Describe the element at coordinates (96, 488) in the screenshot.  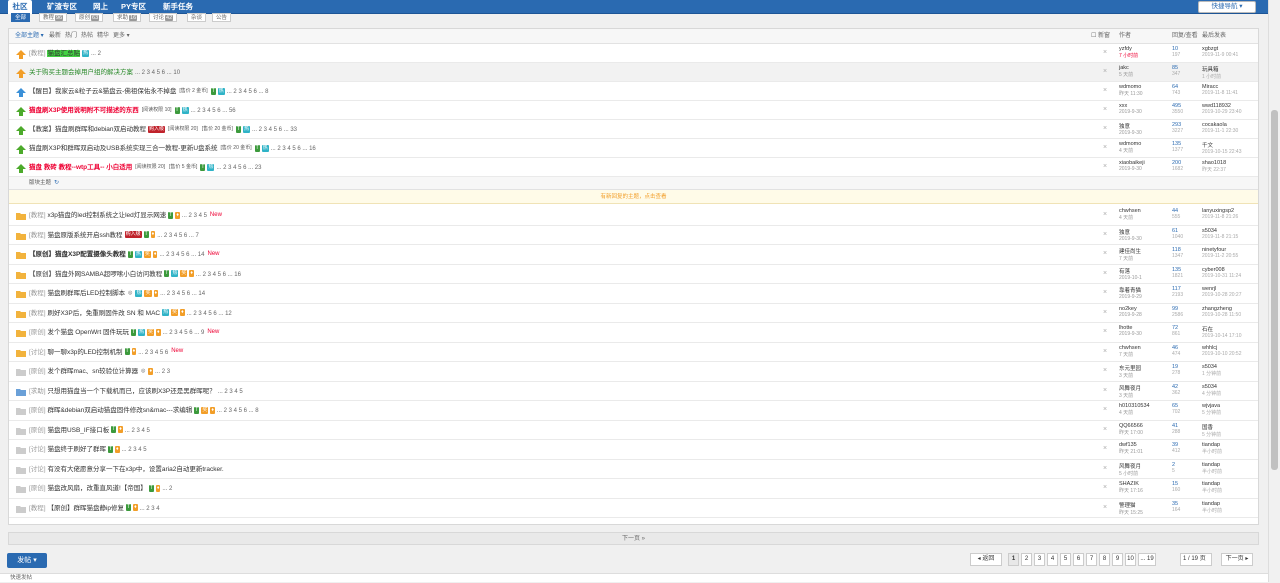
I see `thread-title-link: 猫盘改风扇，改重直风道!【帝国】` at that location.